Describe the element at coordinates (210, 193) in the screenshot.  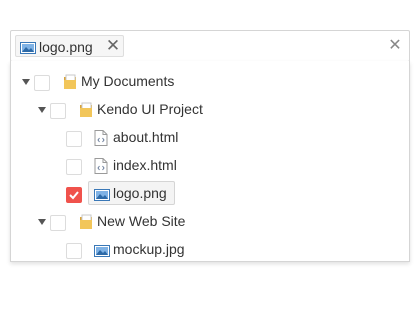
I see `tree-node-logo-png: logo.png` at that location.